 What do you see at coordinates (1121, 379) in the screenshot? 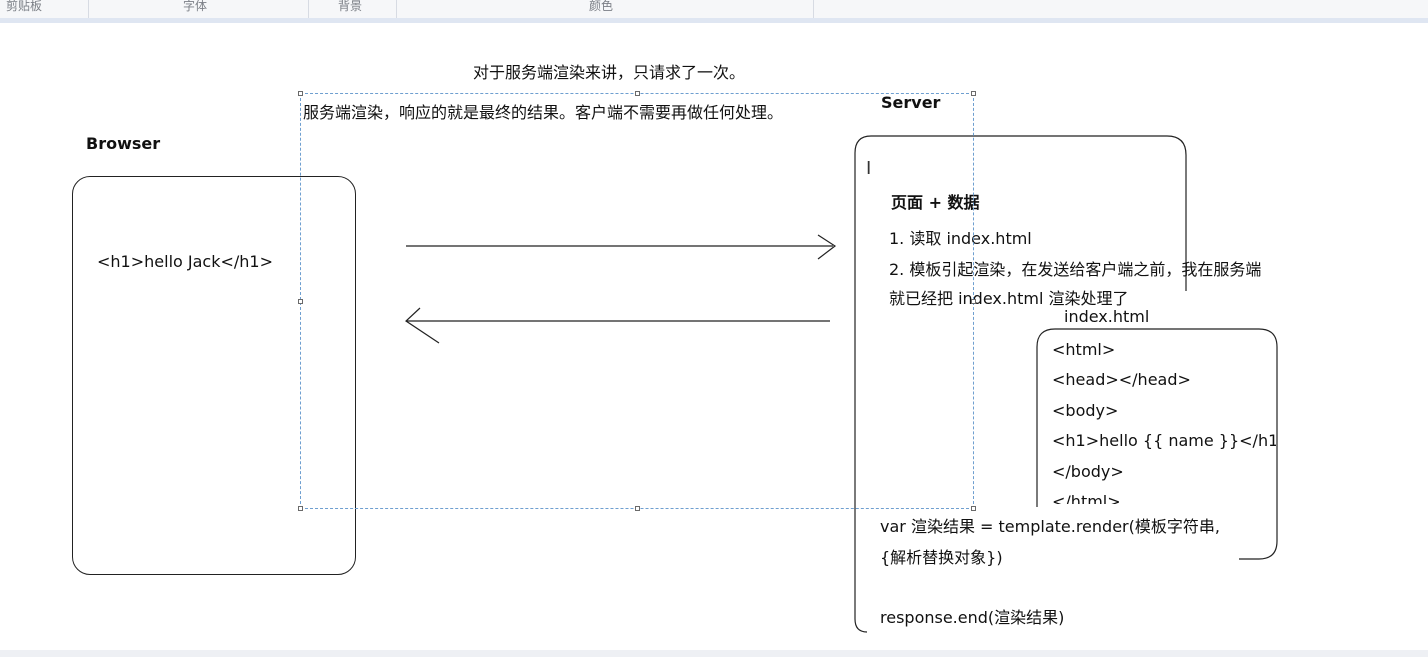
I see `template-line: <head></head>` at bounding box center [1121, 379].